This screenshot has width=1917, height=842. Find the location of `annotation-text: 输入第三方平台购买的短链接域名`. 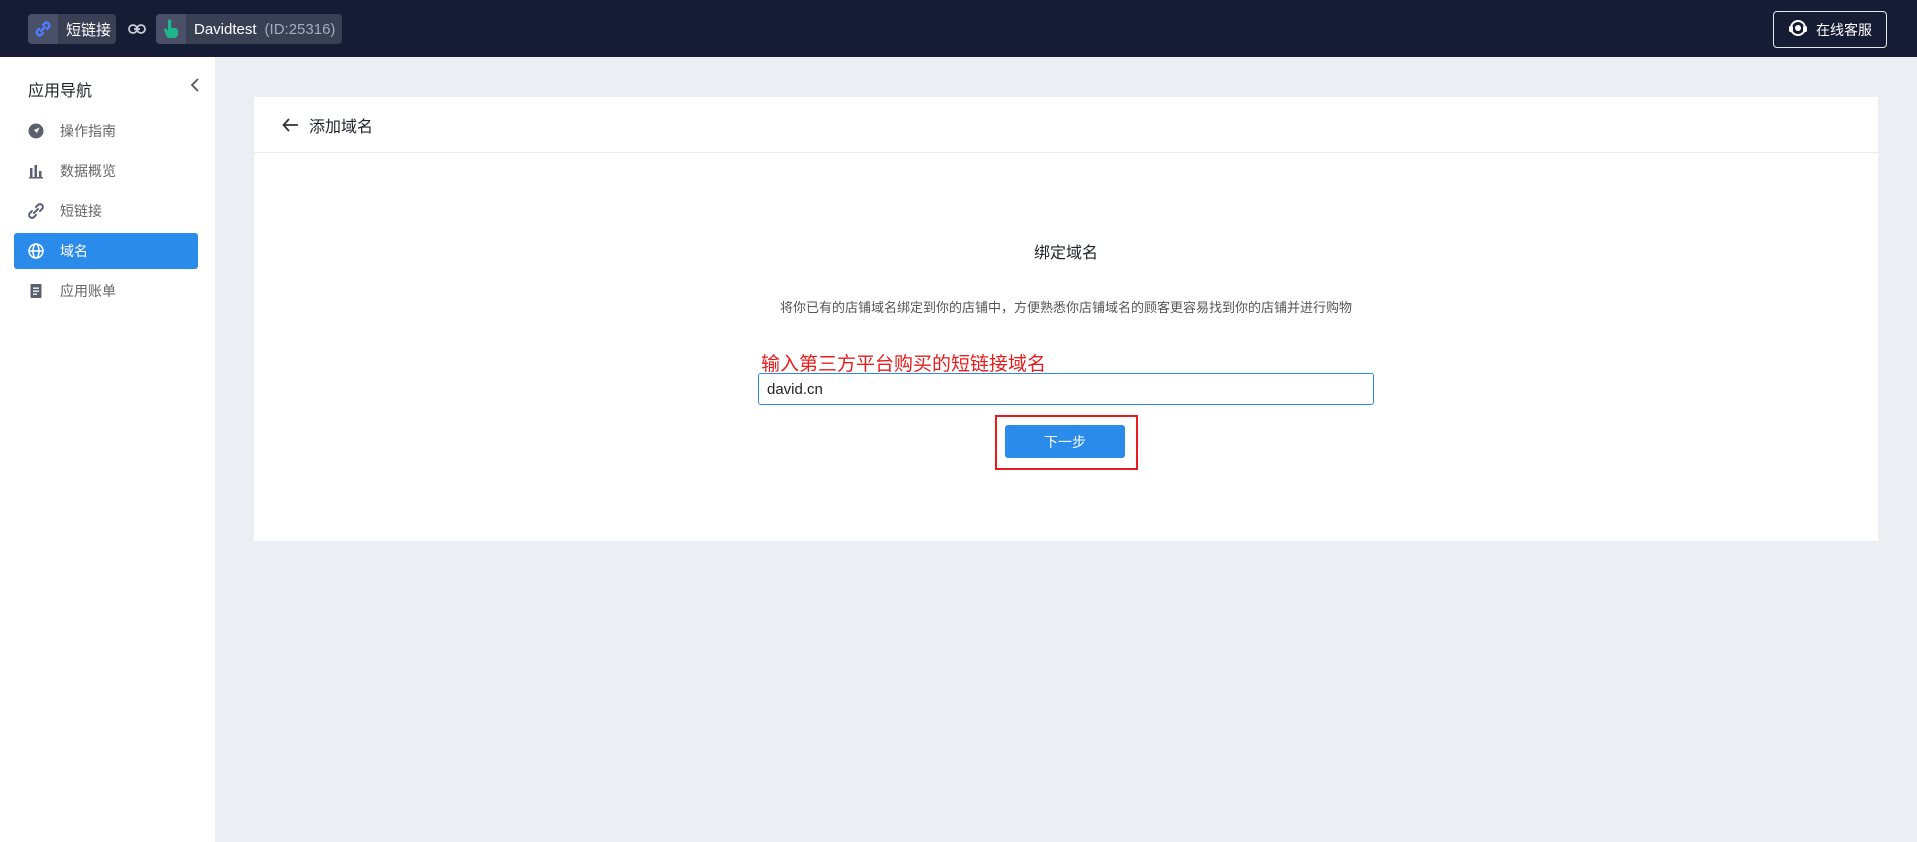

annotation-text: 输入第三方平台购买的短链接域名 is located at coordinates (904, 364).